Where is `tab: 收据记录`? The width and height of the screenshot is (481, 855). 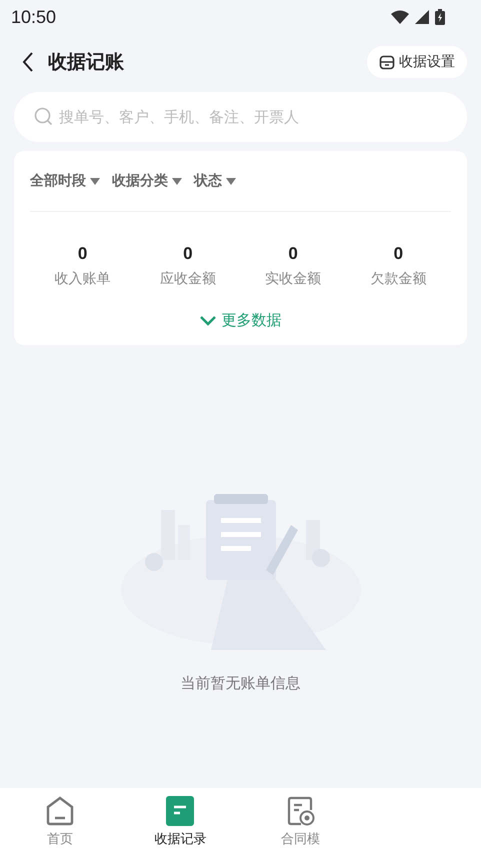 tab: 收据记录 is located at coordinates (180, 821).